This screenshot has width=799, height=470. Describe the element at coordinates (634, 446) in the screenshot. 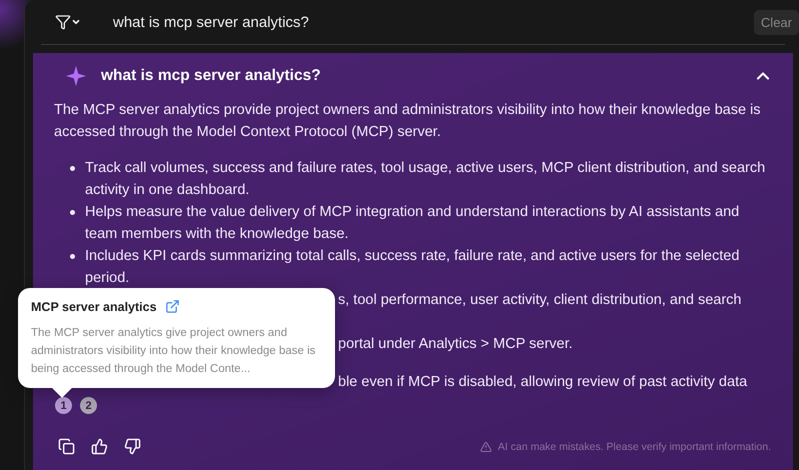

I see `disclaimer-text: AI can make mistakes. Please verify important information.` at that location.